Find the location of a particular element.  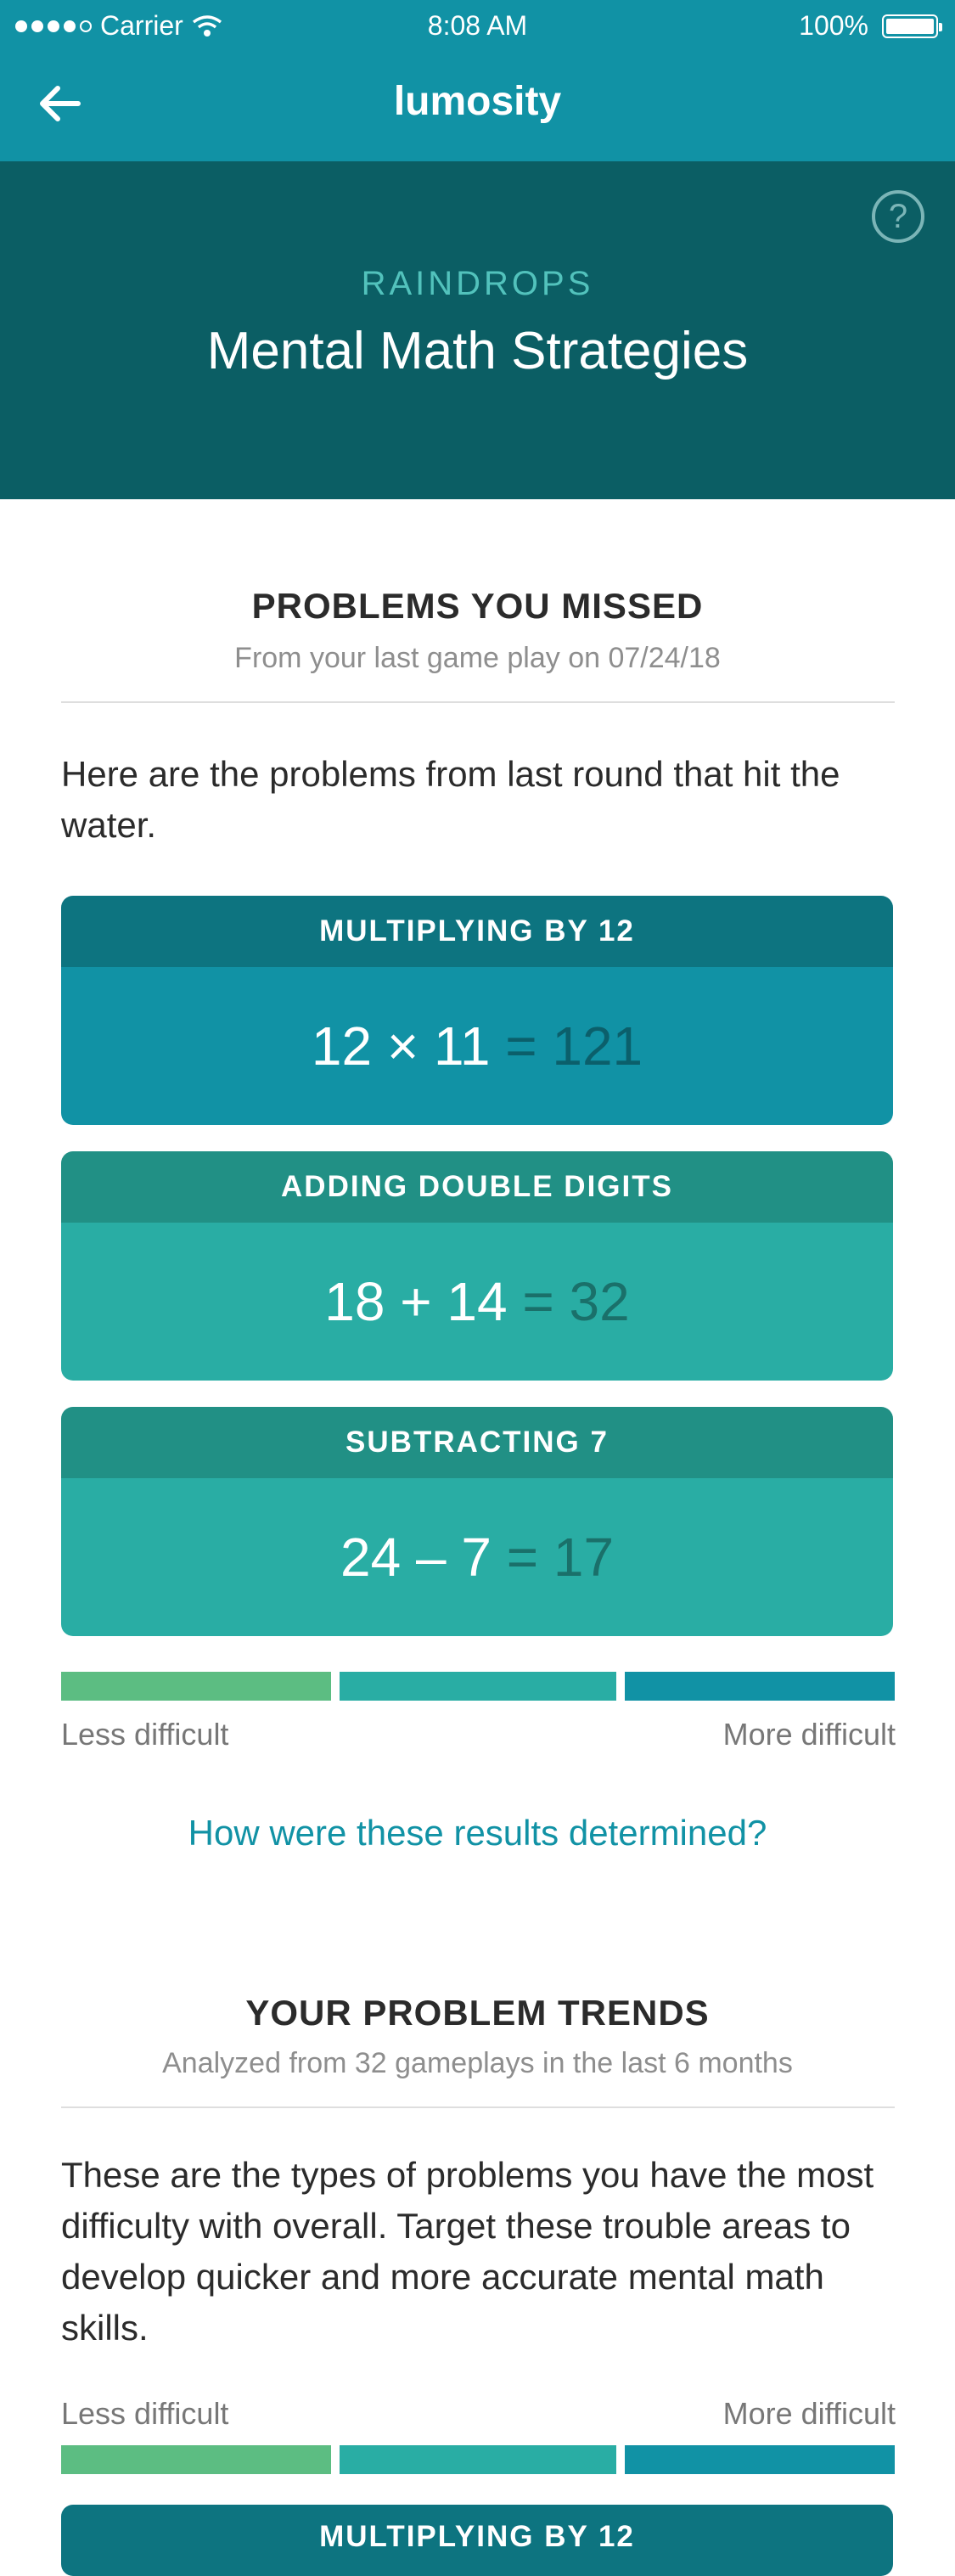

status-bar: Carrier 8:08 AM 100% is located at coordinates (477, 27).